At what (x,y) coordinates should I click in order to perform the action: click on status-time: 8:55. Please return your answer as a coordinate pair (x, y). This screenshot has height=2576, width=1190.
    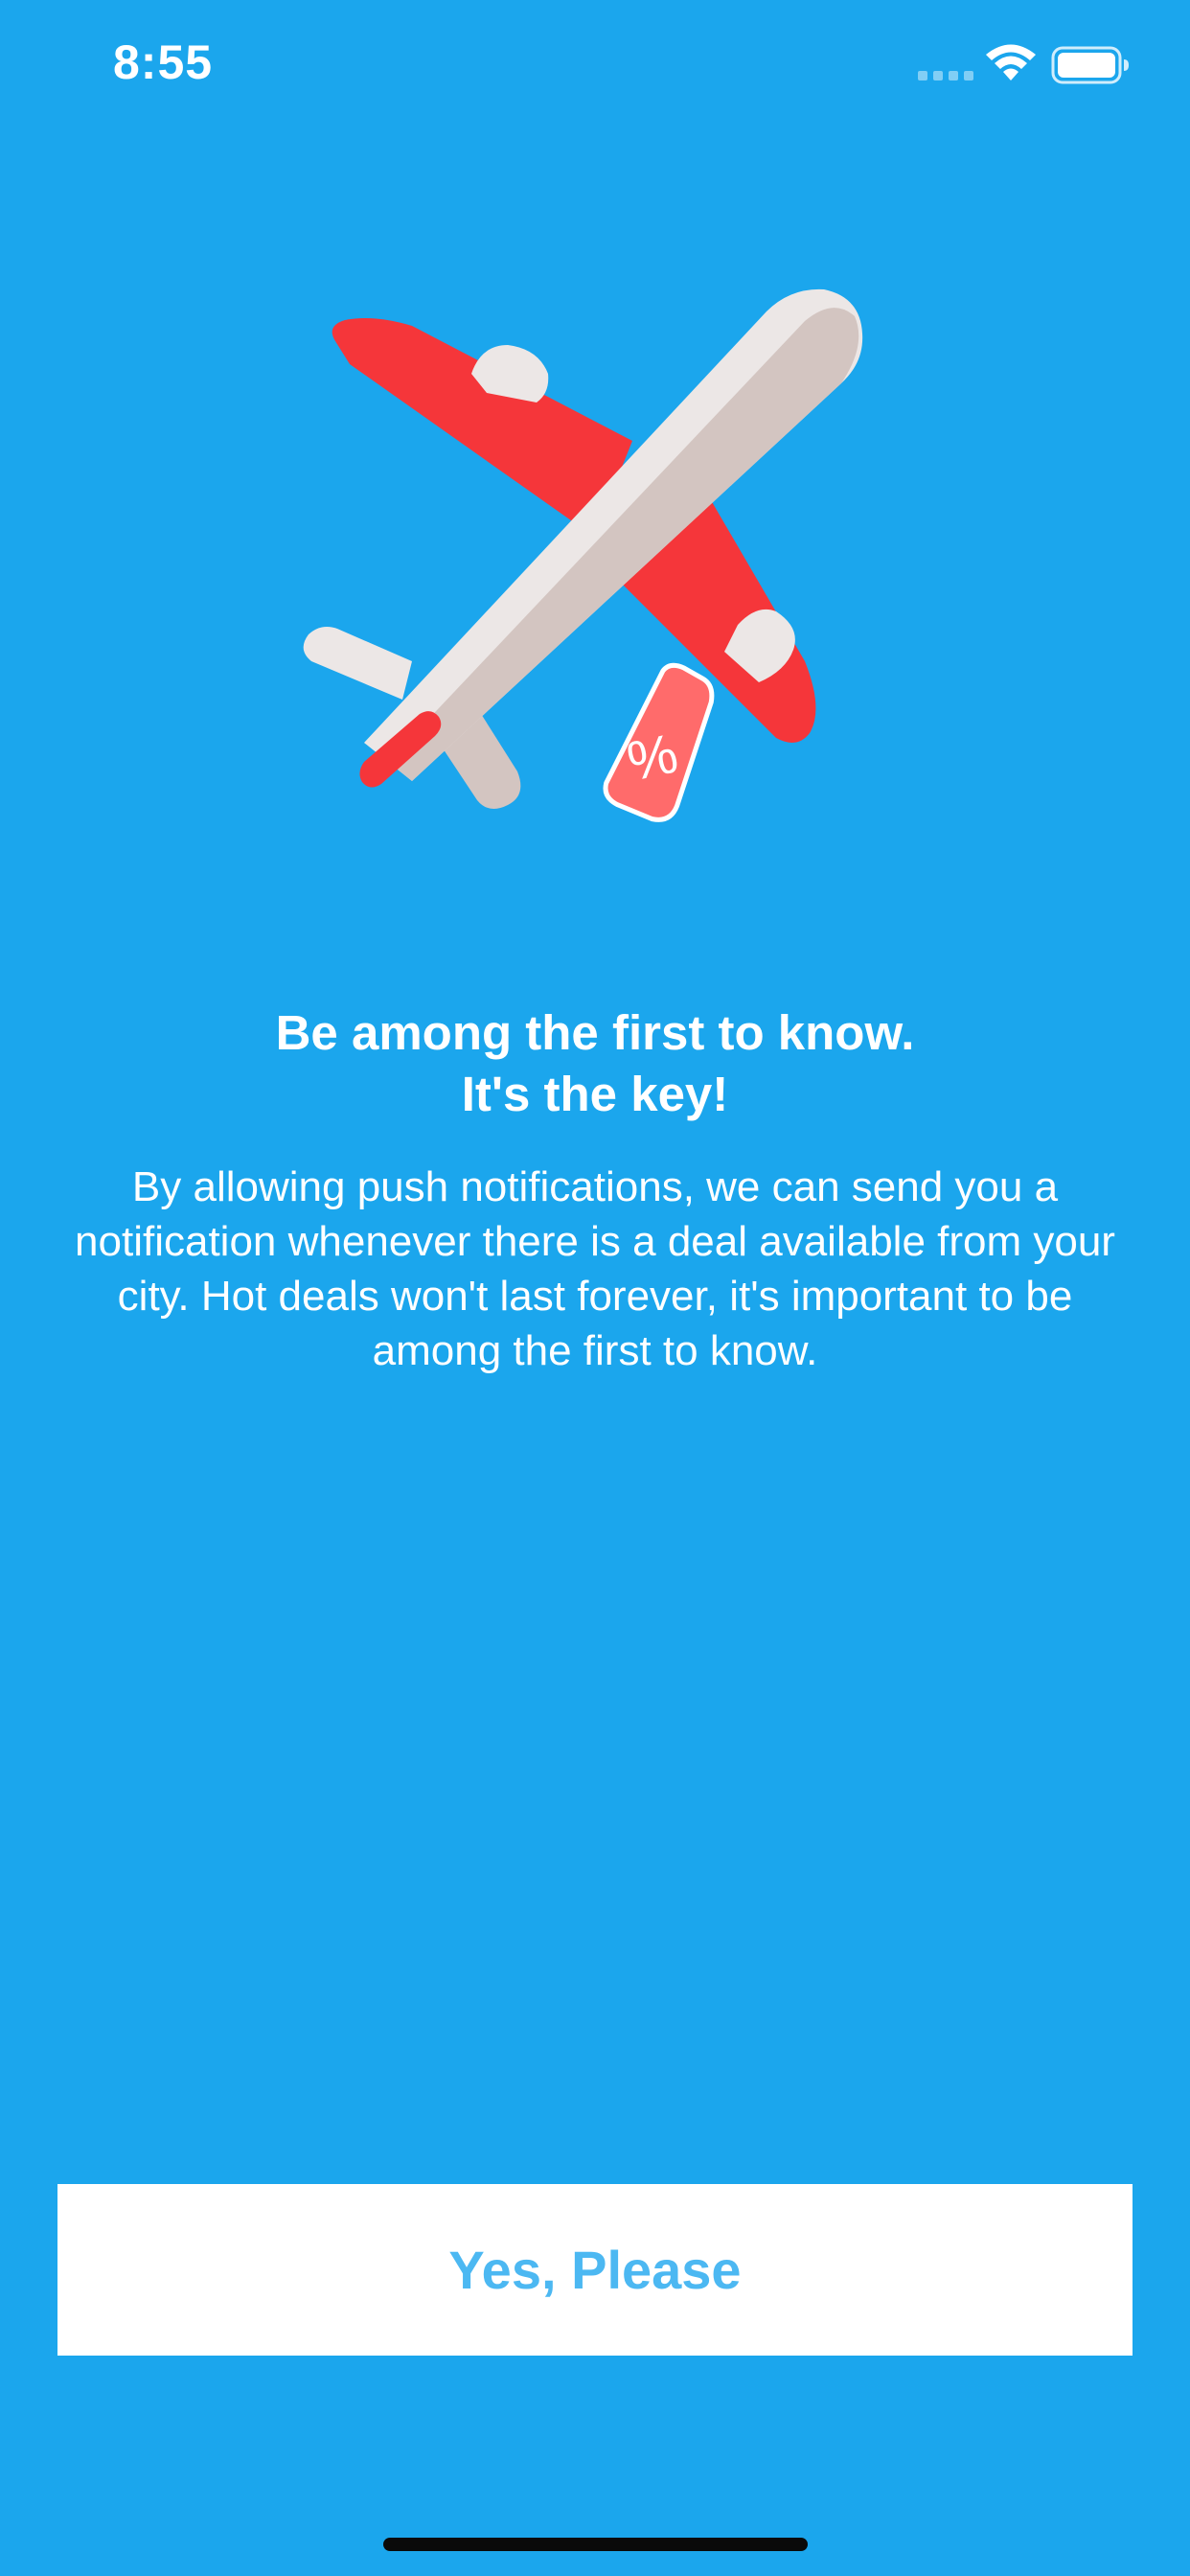
    Looking at the image, I should click on (163, 62).